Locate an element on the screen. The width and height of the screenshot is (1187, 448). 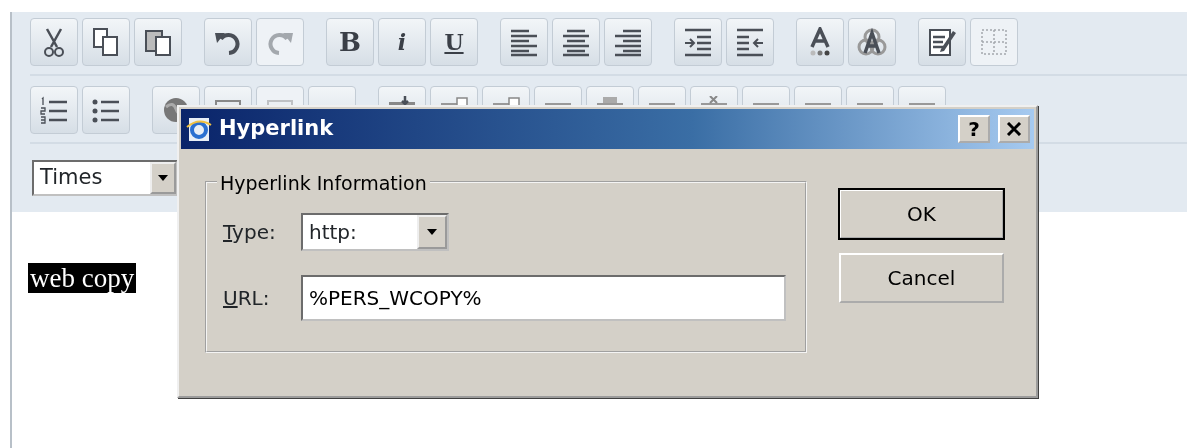
selected-text: web copy is located at coordinates (82, 278).